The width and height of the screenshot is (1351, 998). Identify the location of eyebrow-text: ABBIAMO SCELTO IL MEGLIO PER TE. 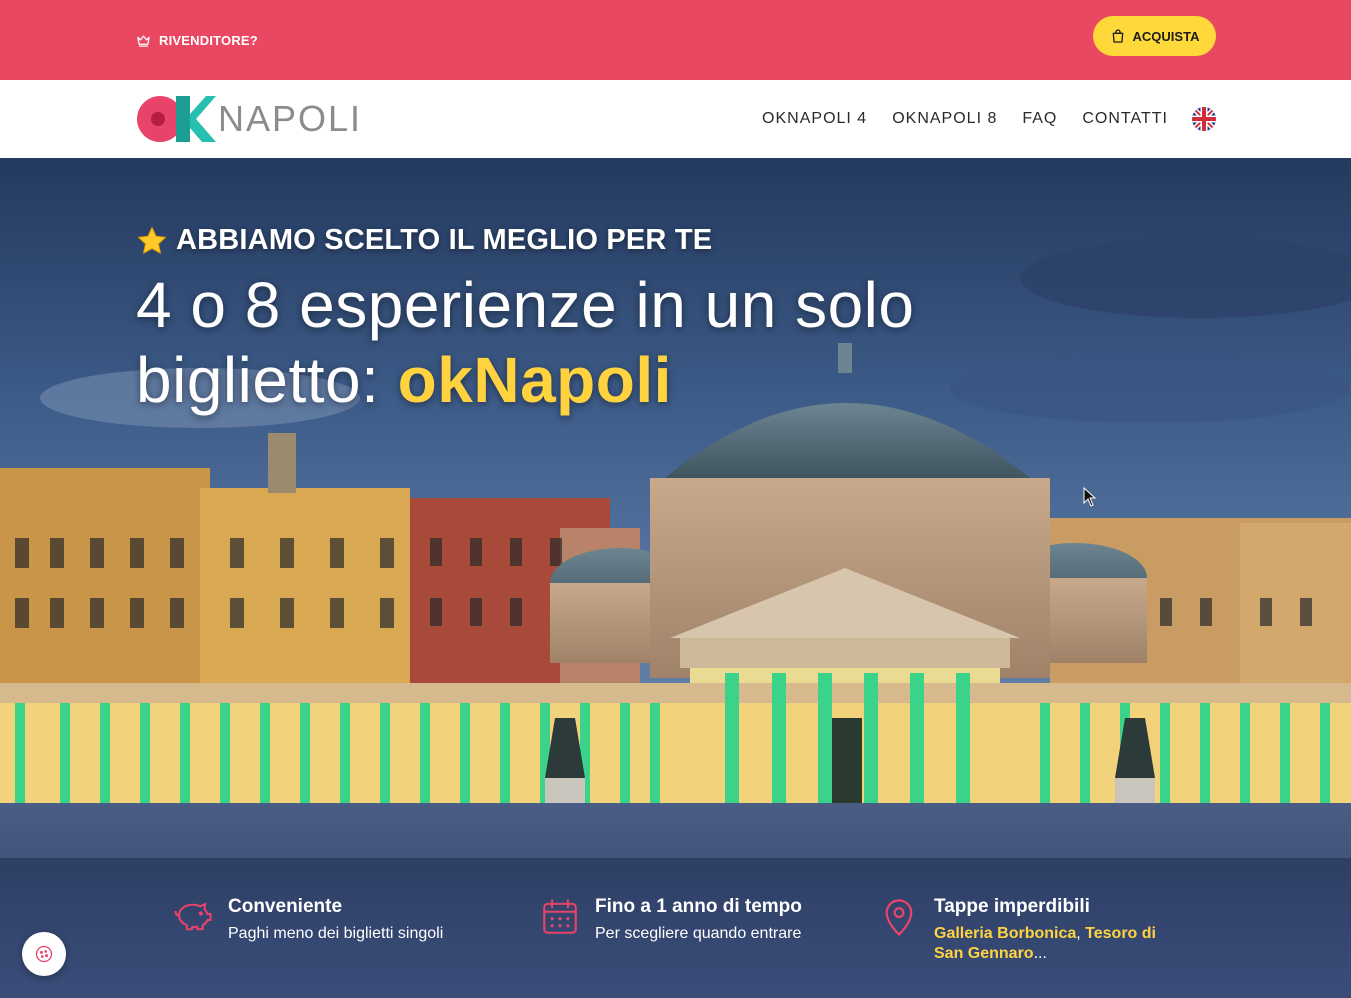
(444, 240).